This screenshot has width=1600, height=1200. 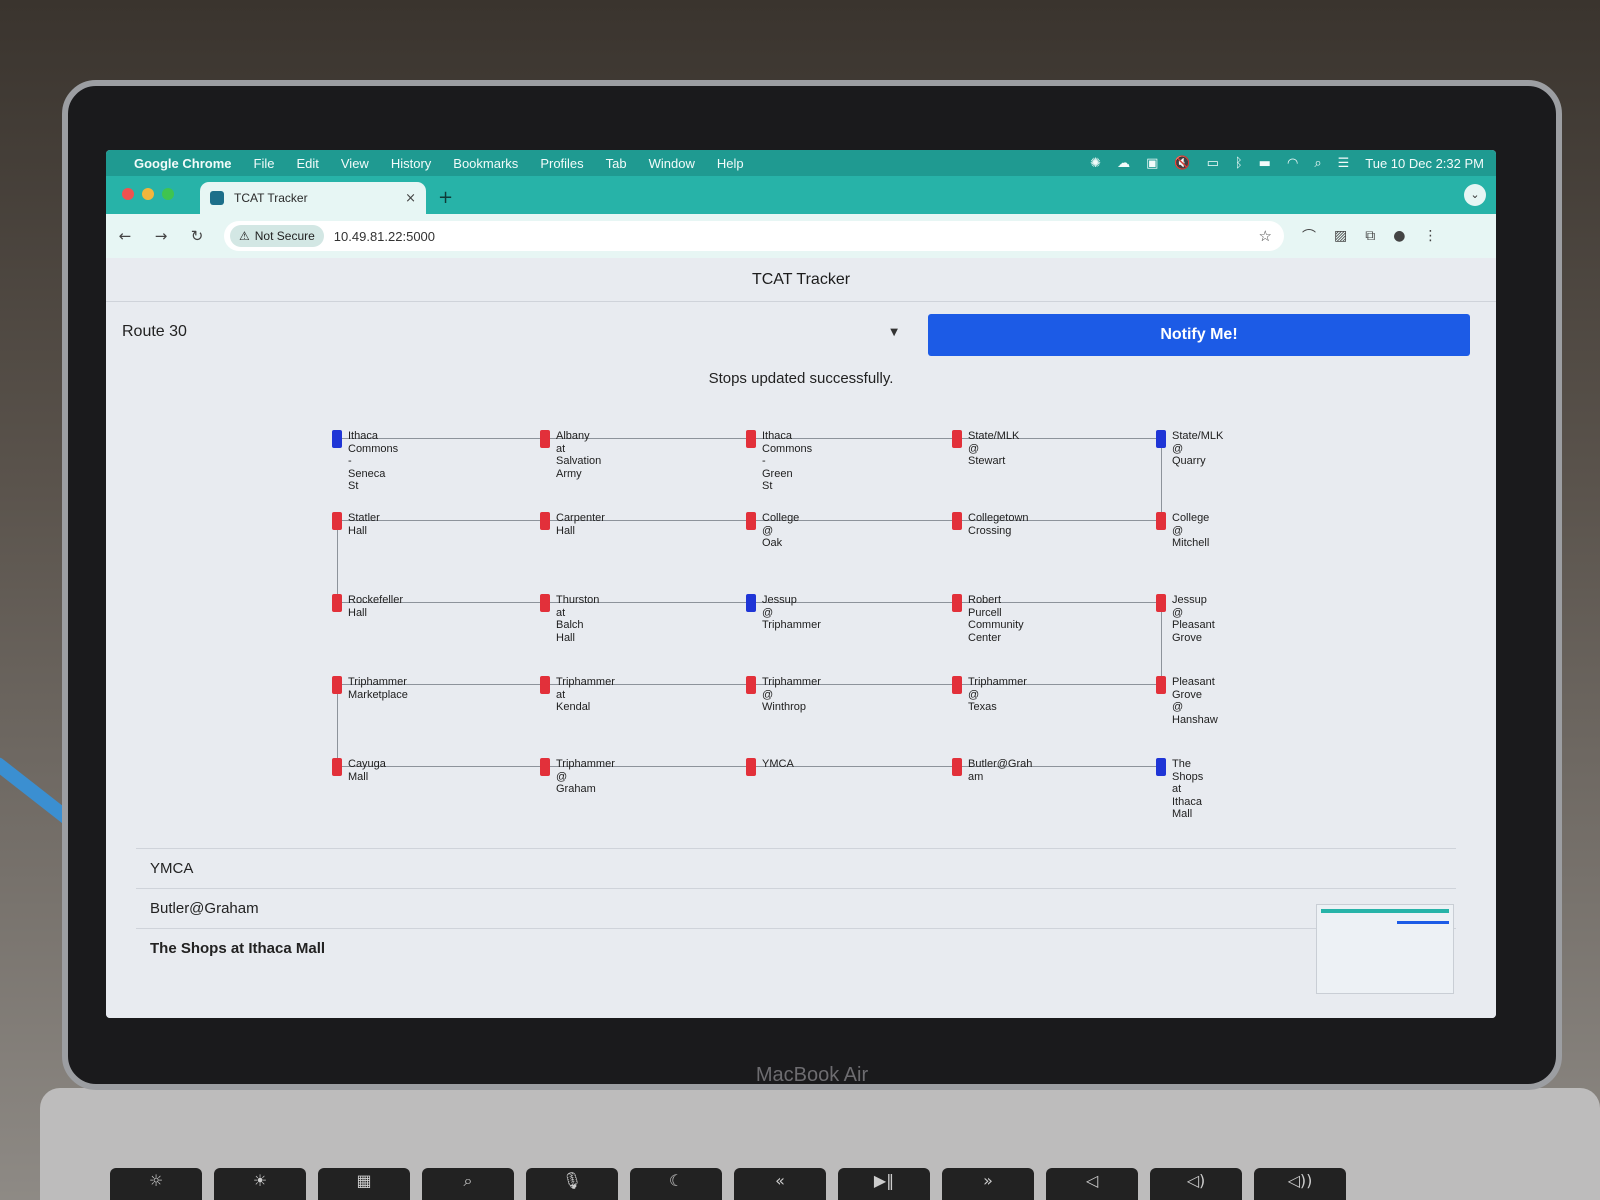 What do you see at coordinates (1292, 163) in the screenshot?
I see `wifi-icon: ◠` at bounding box center [1292, 163].